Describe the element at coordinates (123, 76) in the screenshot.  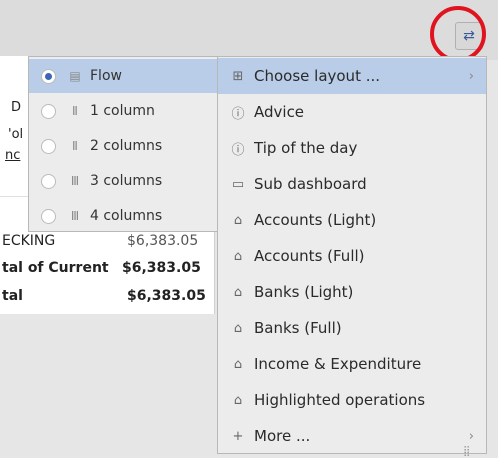
I see `layout-option-flow: ▤ Flow` at that location.